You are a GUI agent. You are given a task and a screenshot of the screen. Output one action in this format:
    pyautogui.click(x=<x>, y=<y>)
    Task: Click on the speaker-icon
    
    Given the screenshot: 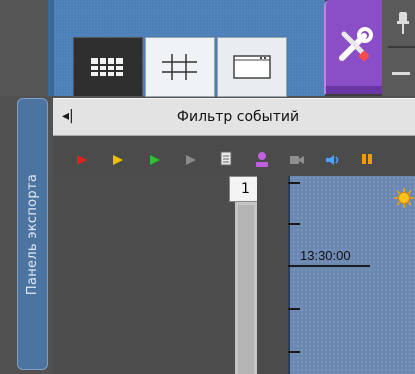 What is the action you would take?
    pyautogui.click(x=333, y=160)
    